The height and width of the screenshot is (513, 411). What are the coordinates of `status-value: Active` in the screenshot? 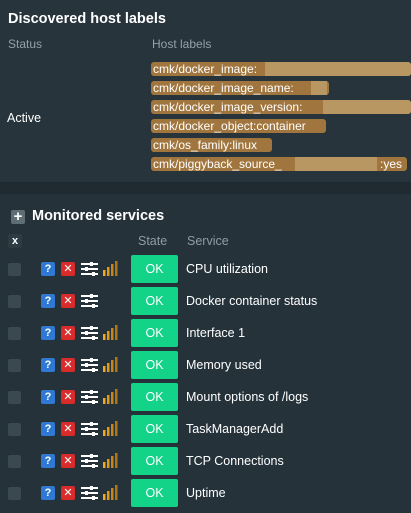 It's located at (24, 118).